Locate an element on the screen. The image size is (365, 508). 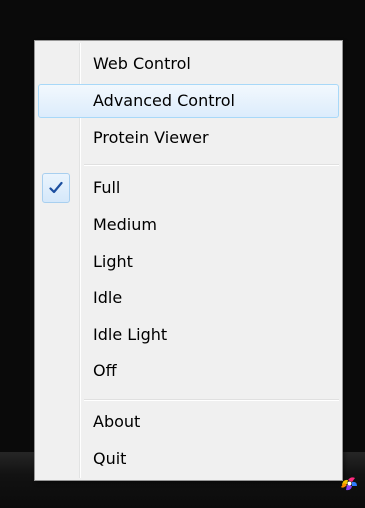
menu-item-advanced-control: Advanced Control is located at coordinates (188, 101).